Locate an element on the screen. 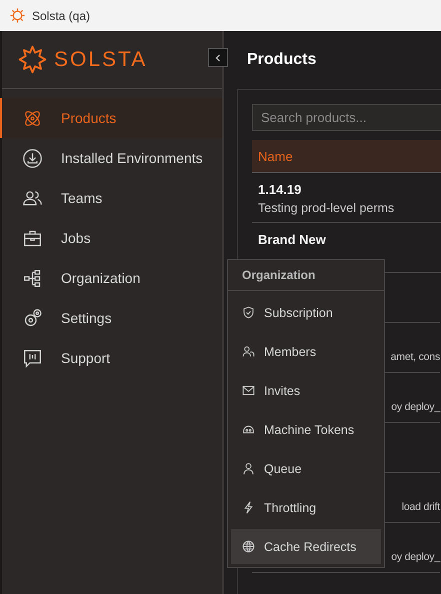 This screenshot has height=594, width=441. sidebar-item: Jobs is located at coordinates (111, 238).